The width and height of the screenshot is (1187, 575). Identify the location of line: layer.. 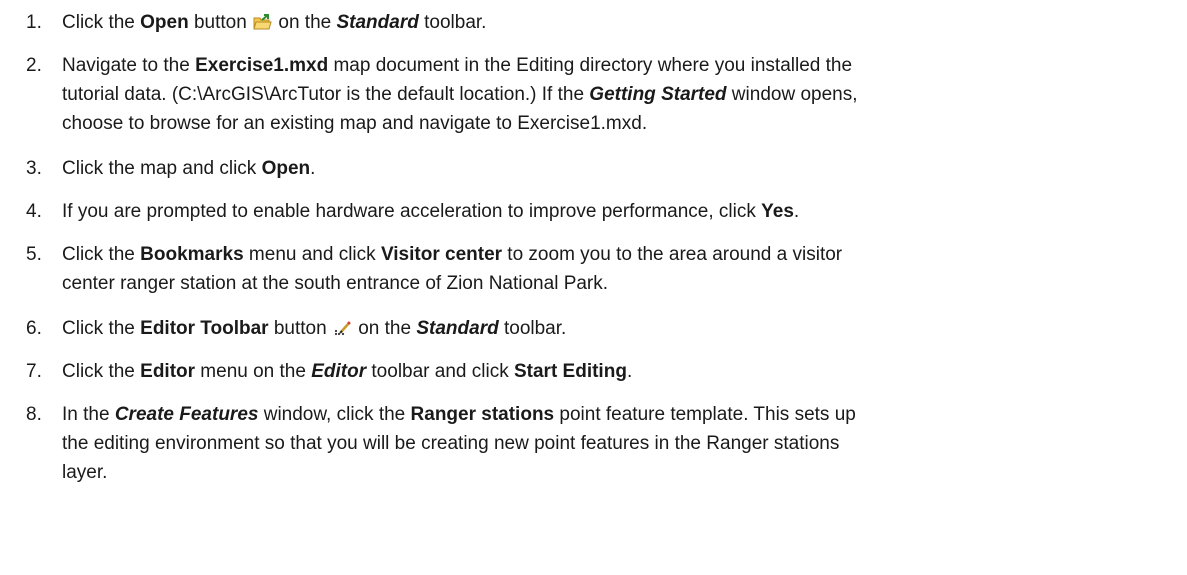
(622, 472).